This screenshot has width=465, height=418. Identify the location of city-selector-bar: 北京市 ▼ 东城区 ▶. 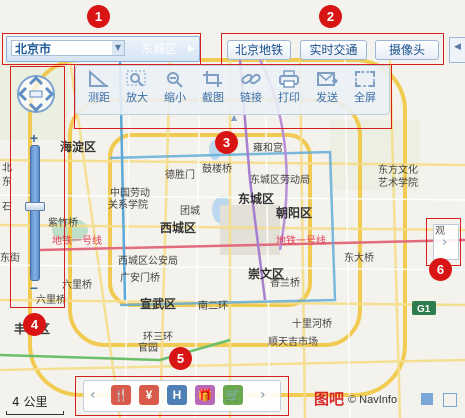
(103, 49).